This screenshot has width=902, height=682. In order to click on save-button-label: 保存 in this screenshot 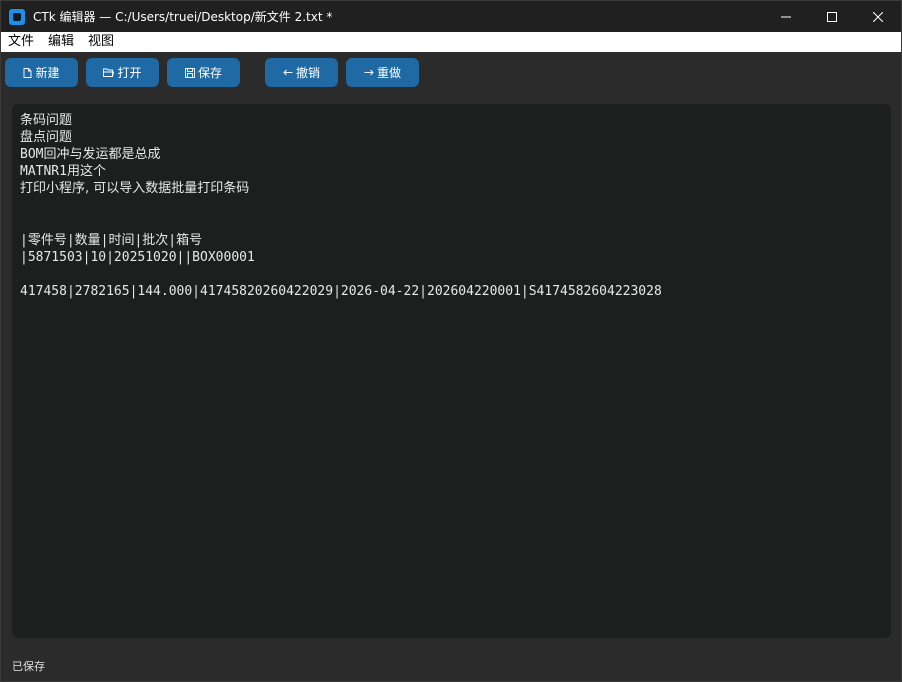, I will do `click(209, 73)`.